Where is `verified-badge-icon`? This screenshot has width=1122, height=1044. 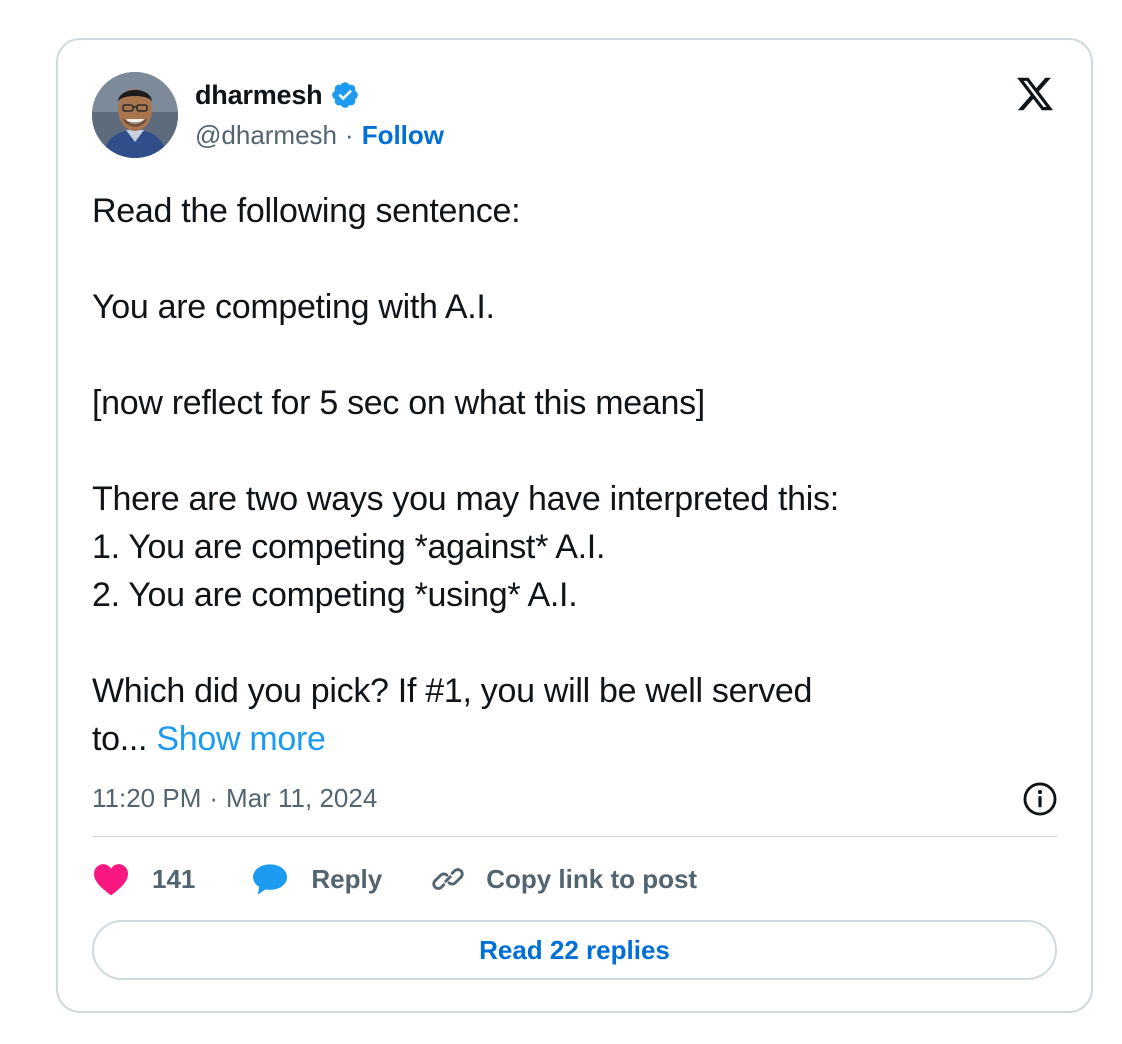 verified-badge-icon is located at coordinates (345, 95).